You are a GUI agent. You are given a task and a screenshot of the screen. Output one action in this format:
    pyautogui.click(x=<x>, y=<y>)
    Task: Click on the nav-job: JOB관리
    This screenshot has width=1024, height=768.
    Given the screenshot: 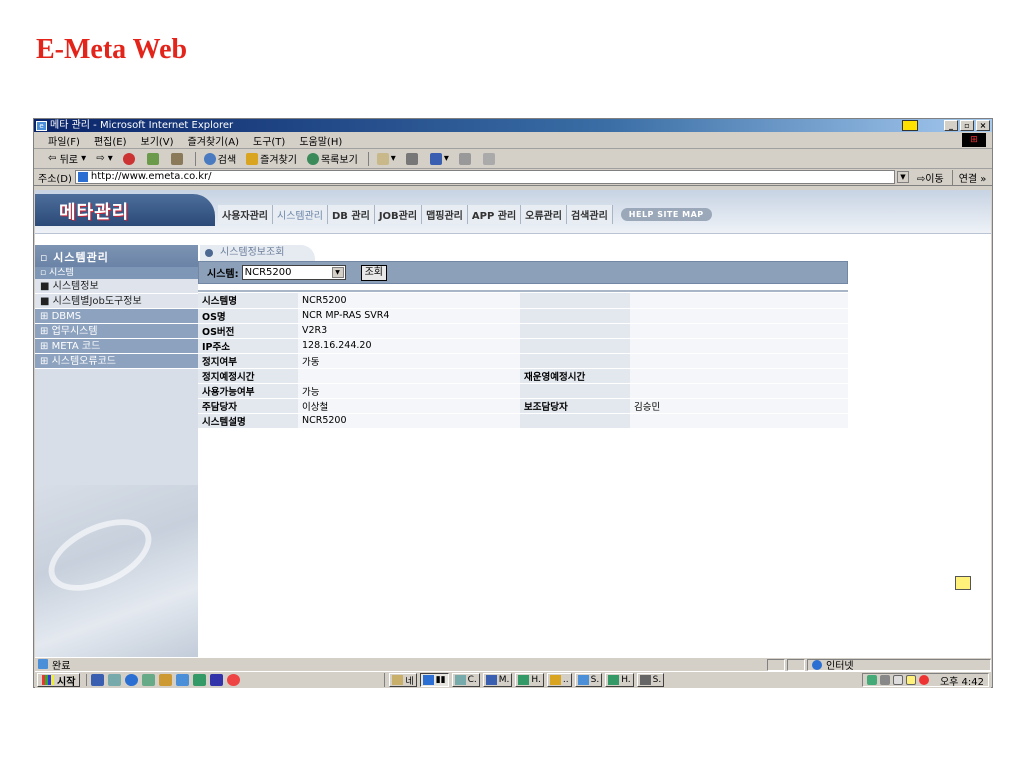 What is the action you would take?
    pyautogui.click(x=398, y=214)
    